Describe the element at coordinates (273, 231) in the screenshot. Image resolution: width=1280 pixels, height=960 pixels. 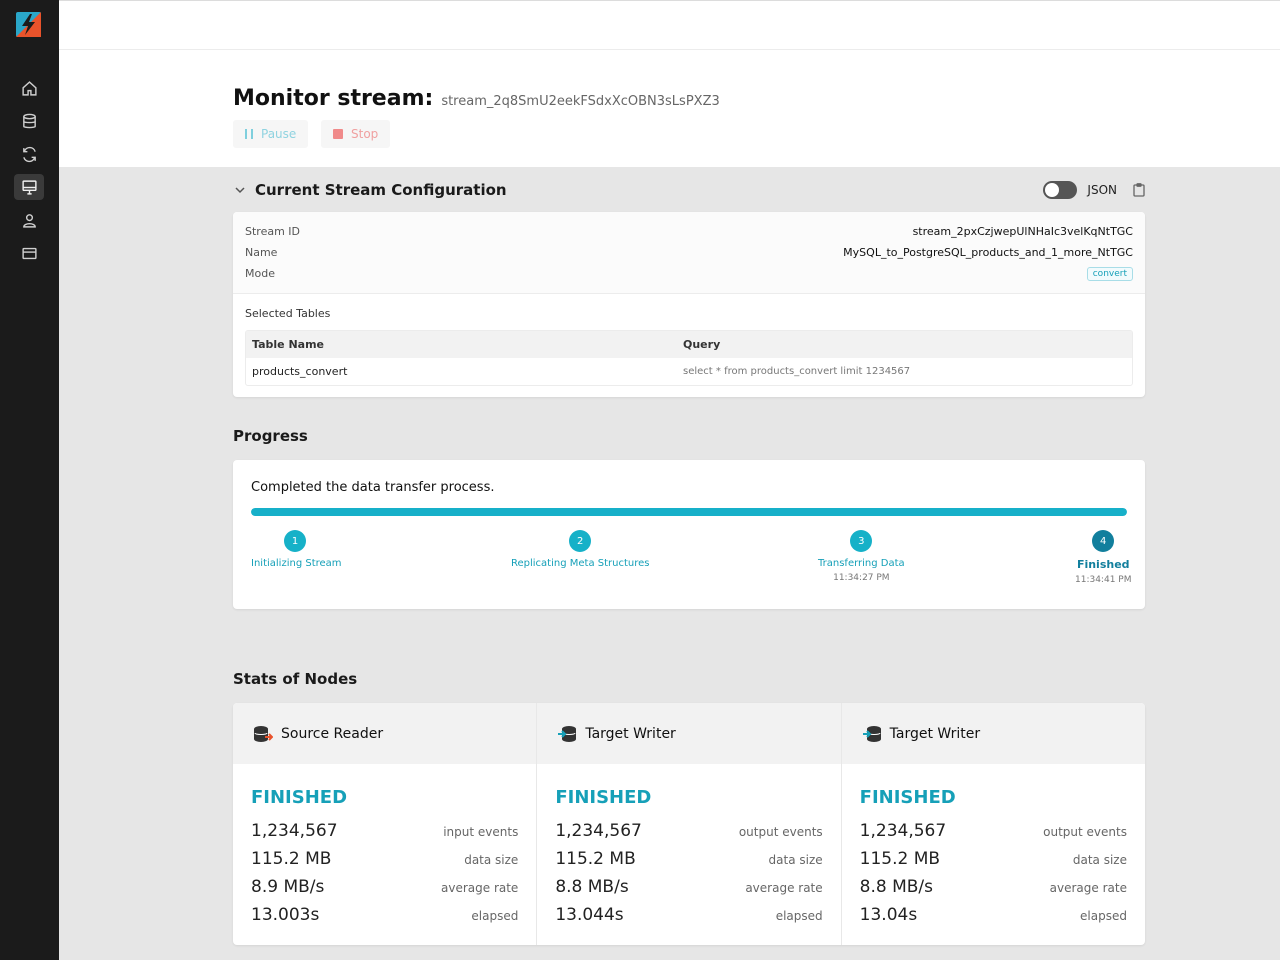
I see `config-key: Stream ID` at that location.